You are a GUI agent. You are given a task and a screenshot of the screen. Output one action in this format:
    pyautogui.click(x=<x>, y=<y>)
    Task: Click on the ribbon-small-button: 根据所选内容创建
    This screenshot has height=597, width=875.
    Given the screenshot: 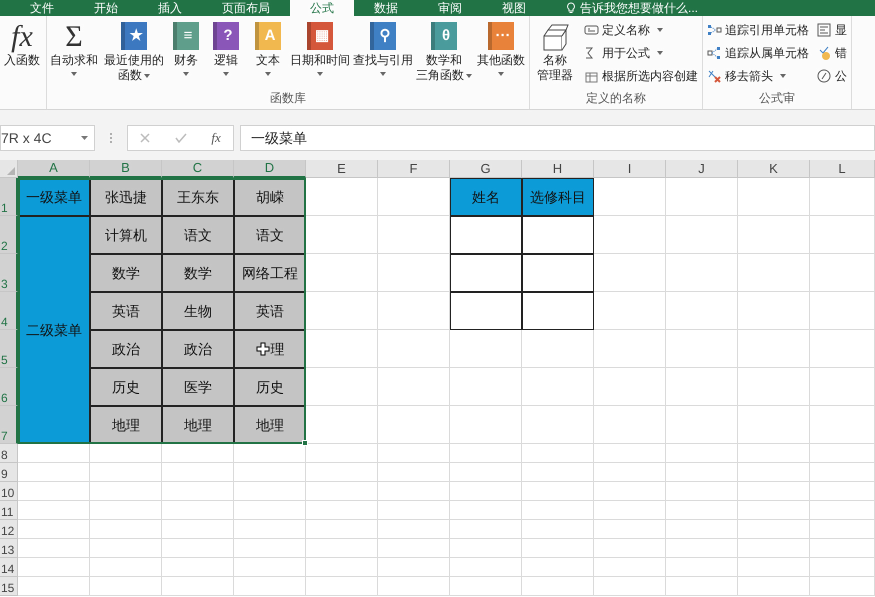 What is the action you would take?
    pyautogui.click(x=641, y=76)
    